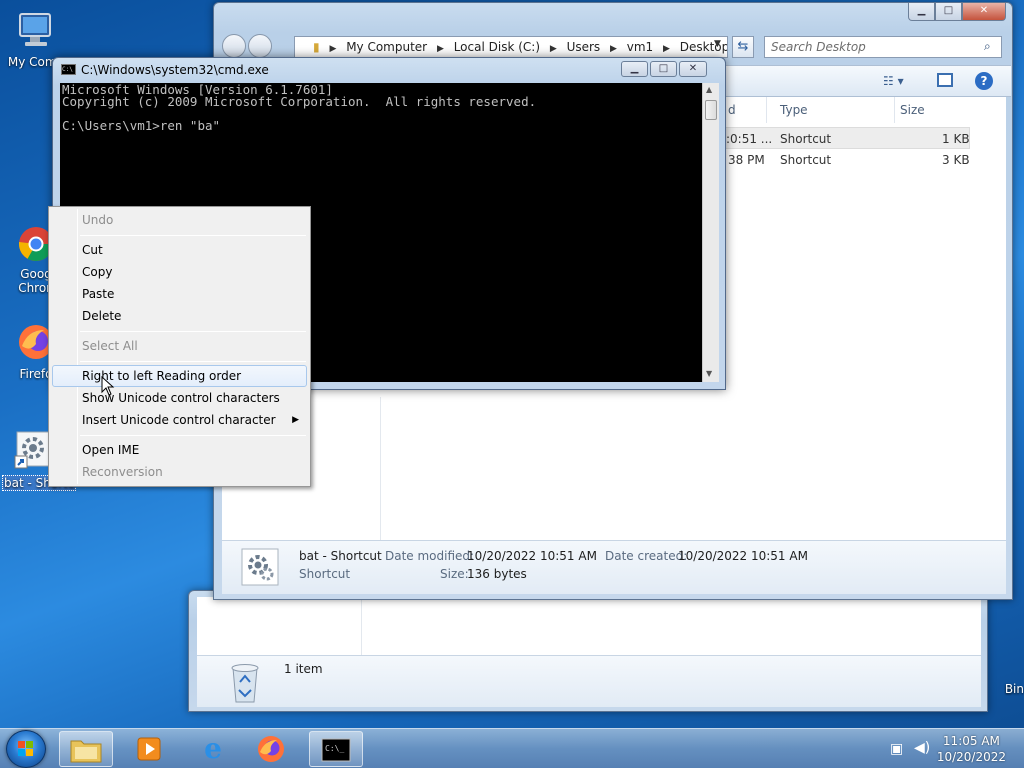 This screenshot has height=768, width=1024. Describe the element at coordinates (794, 110) in the screenshot. I see `column-header-type: Type` at that location.